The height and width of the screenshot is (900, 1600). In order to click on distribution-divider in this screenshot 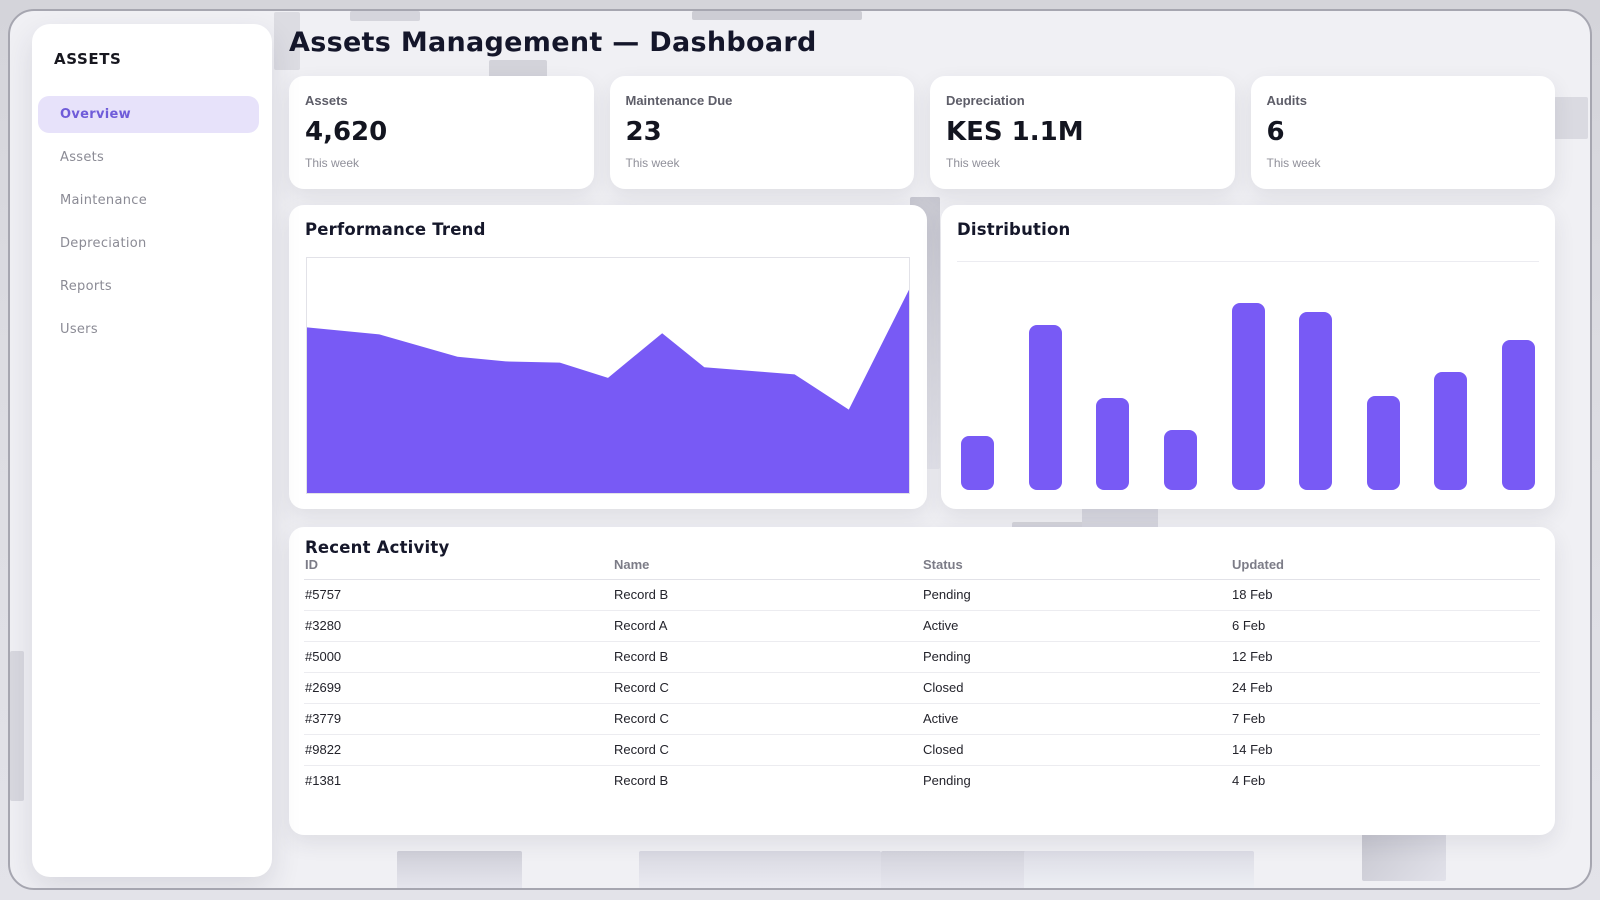, I will do `click(1248, 261)`.